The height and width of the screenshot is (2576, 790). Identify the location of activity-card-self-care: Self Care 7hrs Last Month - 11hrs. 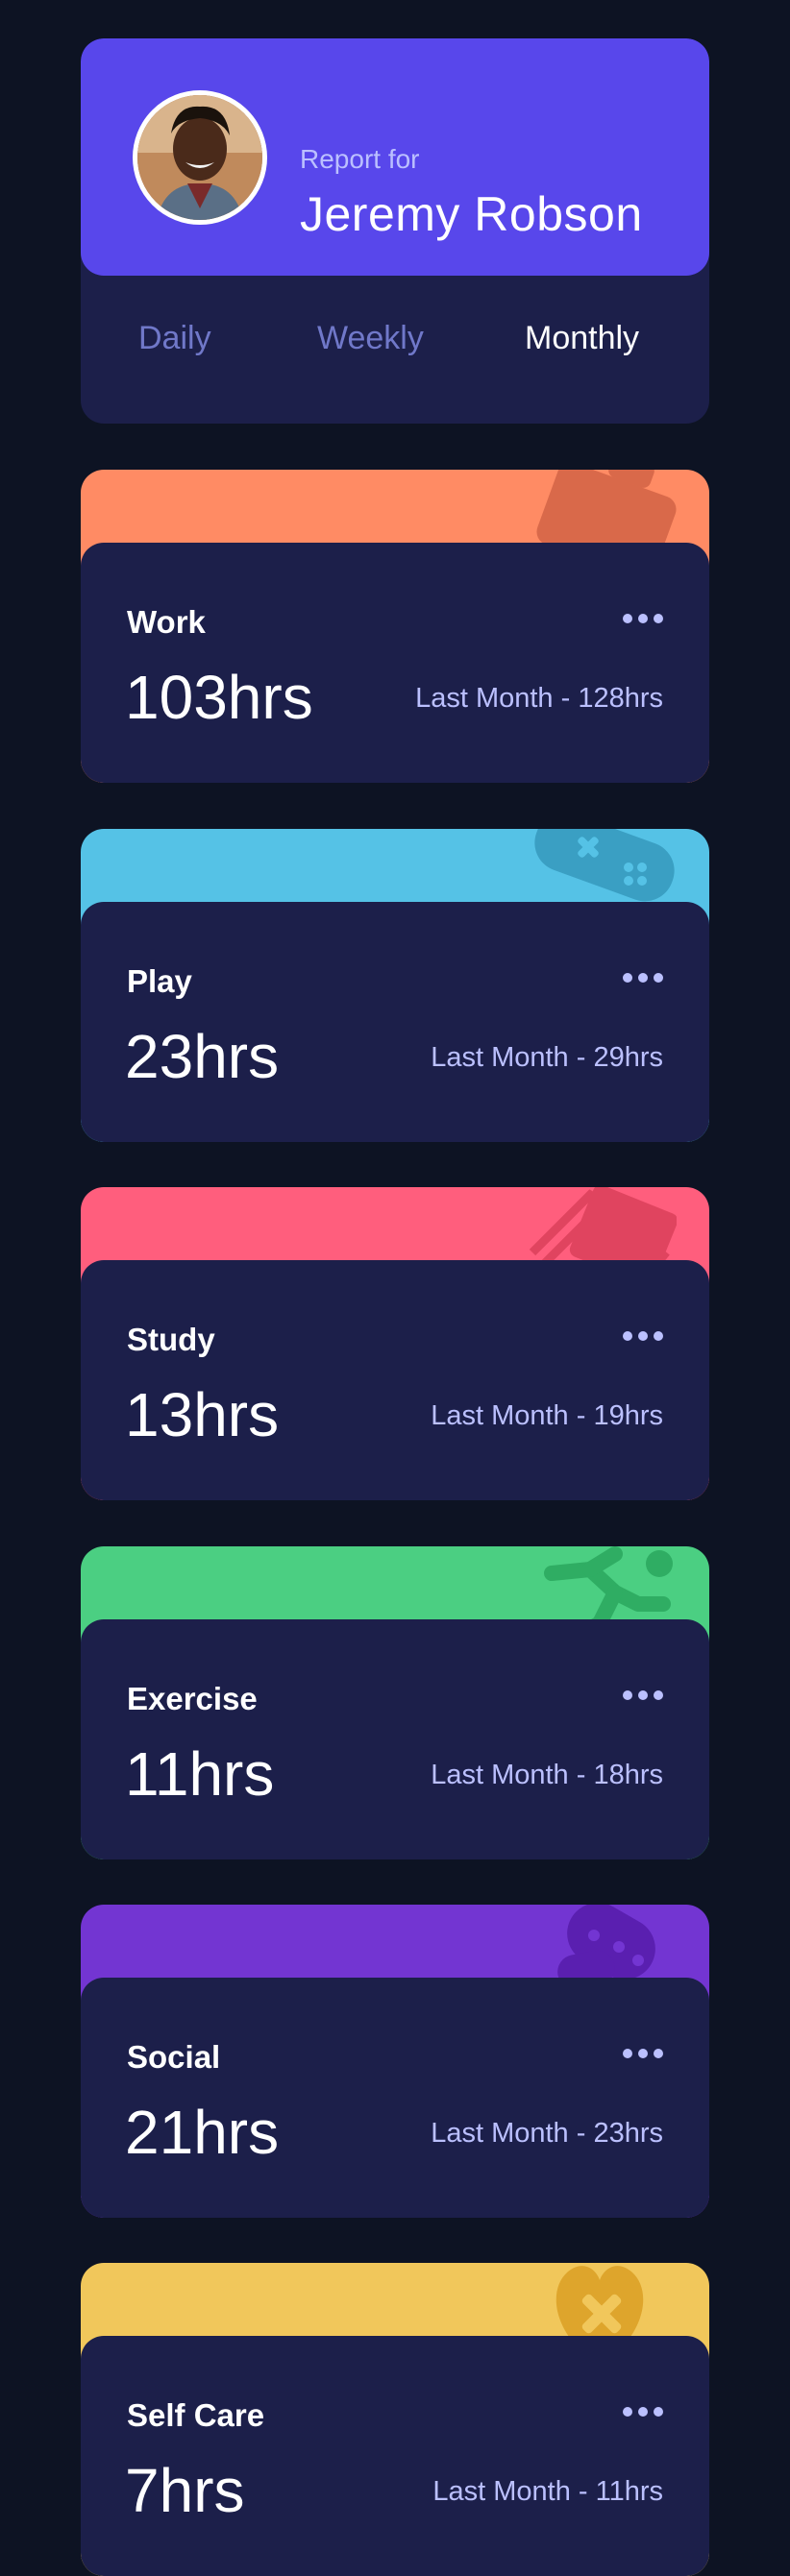
(395, 2419).